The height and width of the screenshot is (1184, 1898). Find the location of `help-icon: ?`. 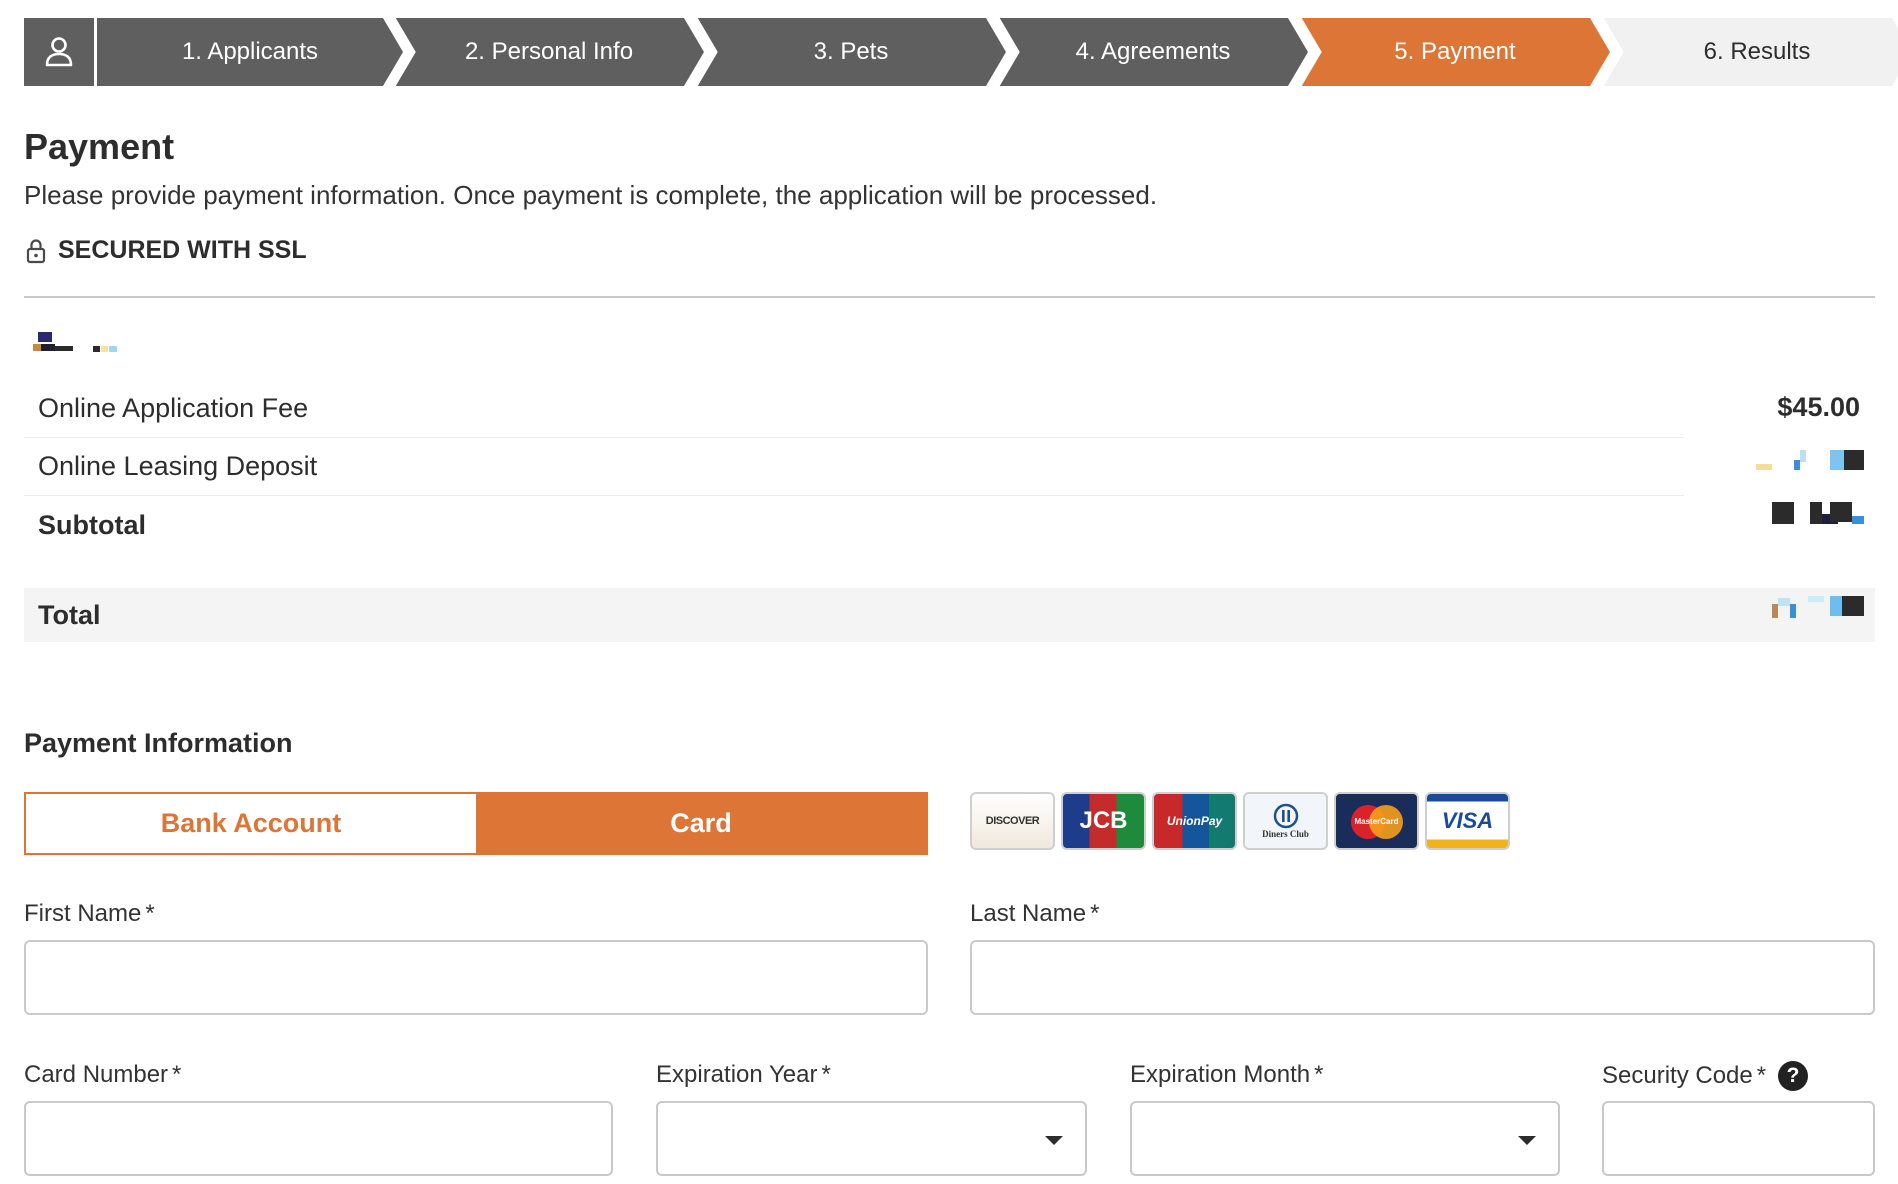

help-icon: ? is located at coordinates (1793, 1076).